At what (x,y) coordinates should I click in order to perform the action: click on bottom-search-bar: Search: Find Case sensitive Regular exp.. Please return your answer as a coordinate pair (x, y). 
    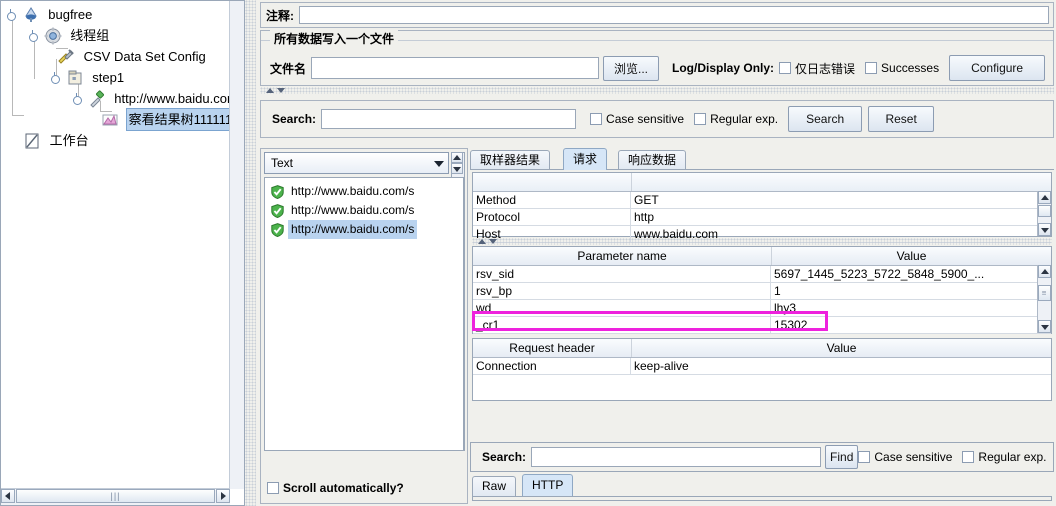
    Looking at the image, I should click on (762, 457).